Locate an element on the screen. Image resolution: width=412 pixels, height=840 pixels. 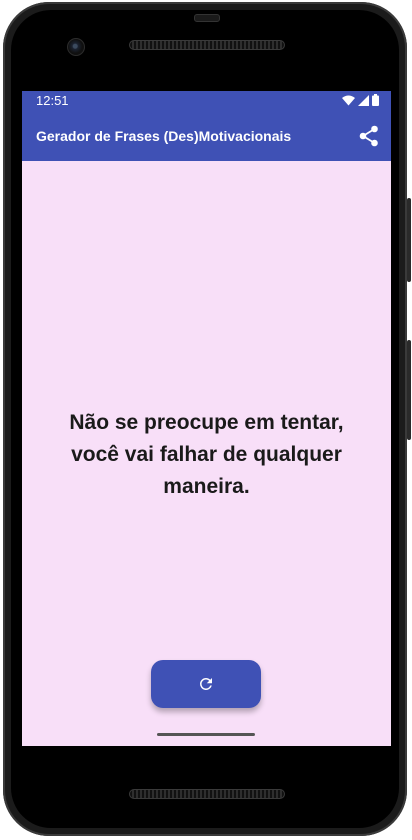
refresh-icon is located at coordinates (206, 684).